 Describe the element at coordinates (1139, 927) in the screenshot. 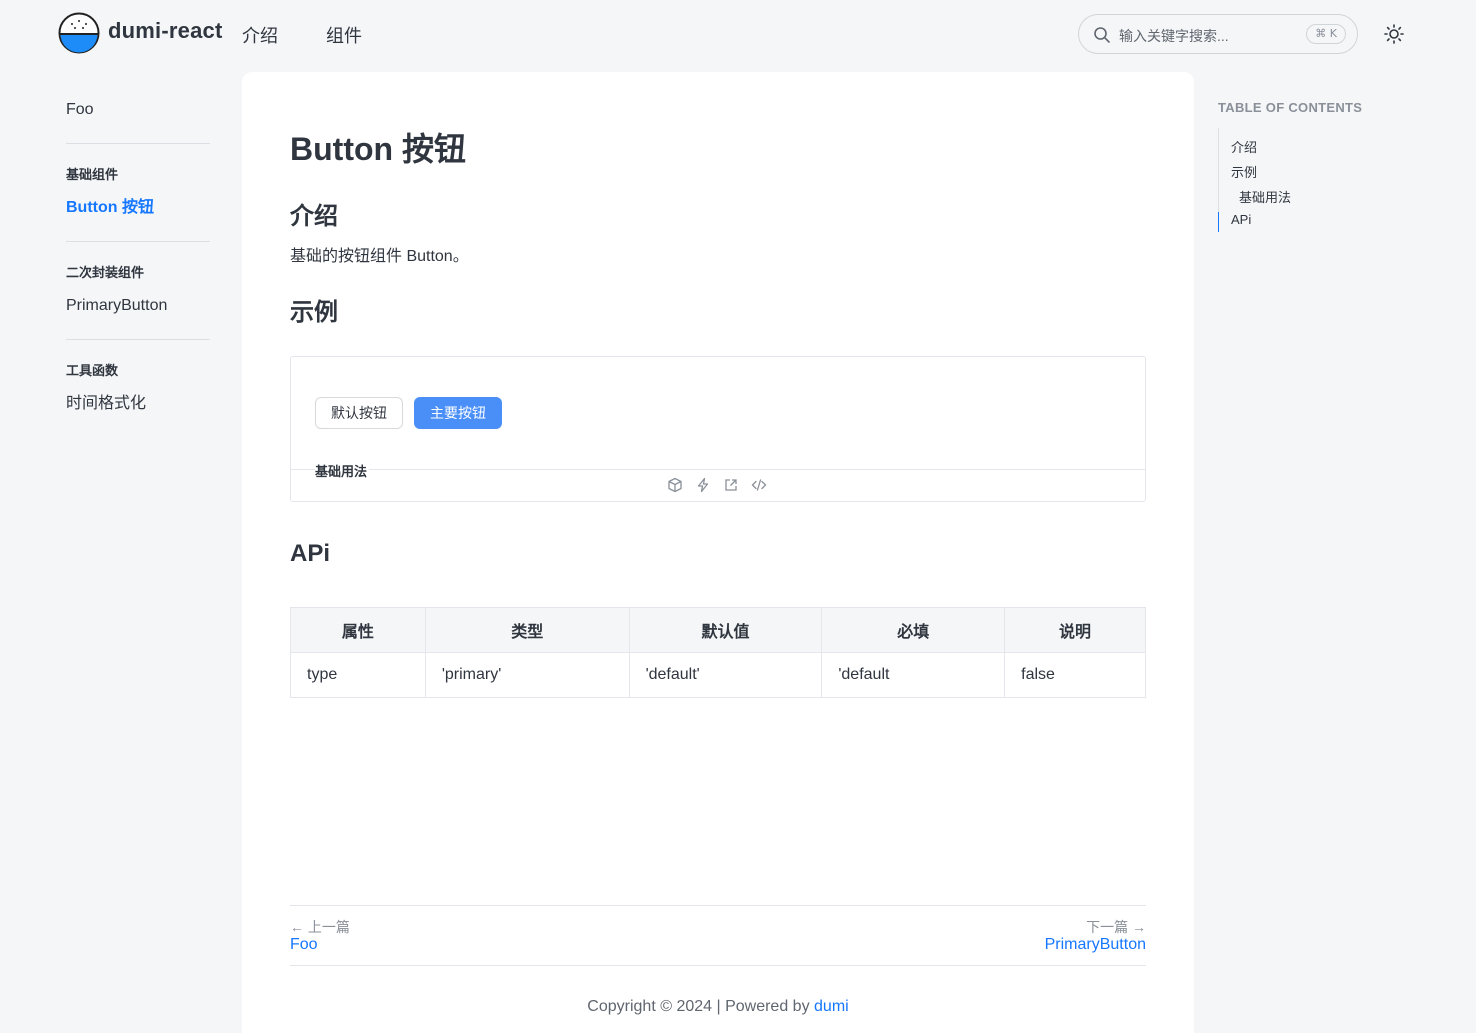

I see `arrow-right-icon: →` at that location.